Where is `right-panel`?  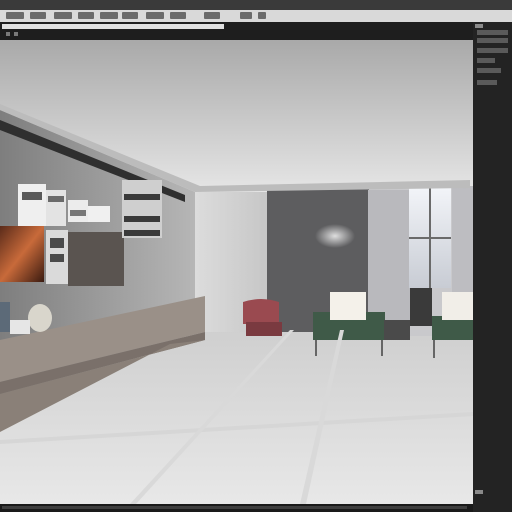 right-panel is located at coordinates (492, 267).